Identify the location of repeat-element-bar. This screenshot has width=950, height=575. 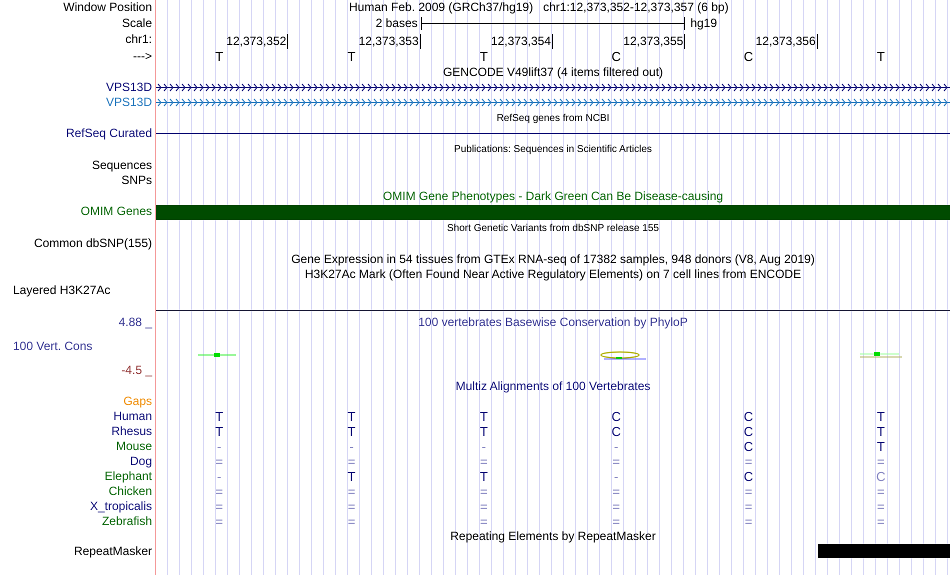
(884, 551).